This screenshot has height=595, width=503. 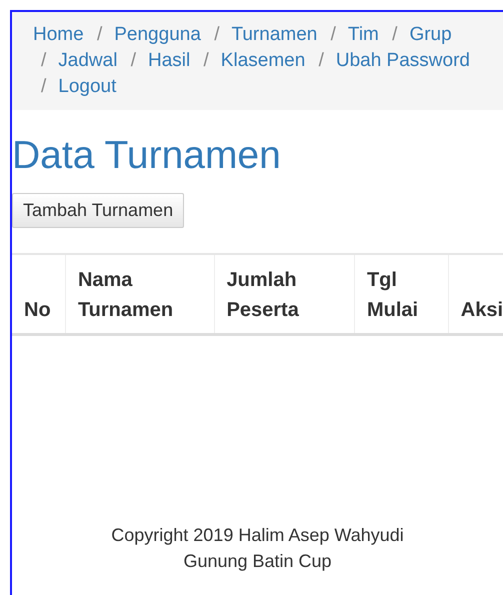 I want to click on breadcrumb-link: Jadwal, so click(x=88, y=60).